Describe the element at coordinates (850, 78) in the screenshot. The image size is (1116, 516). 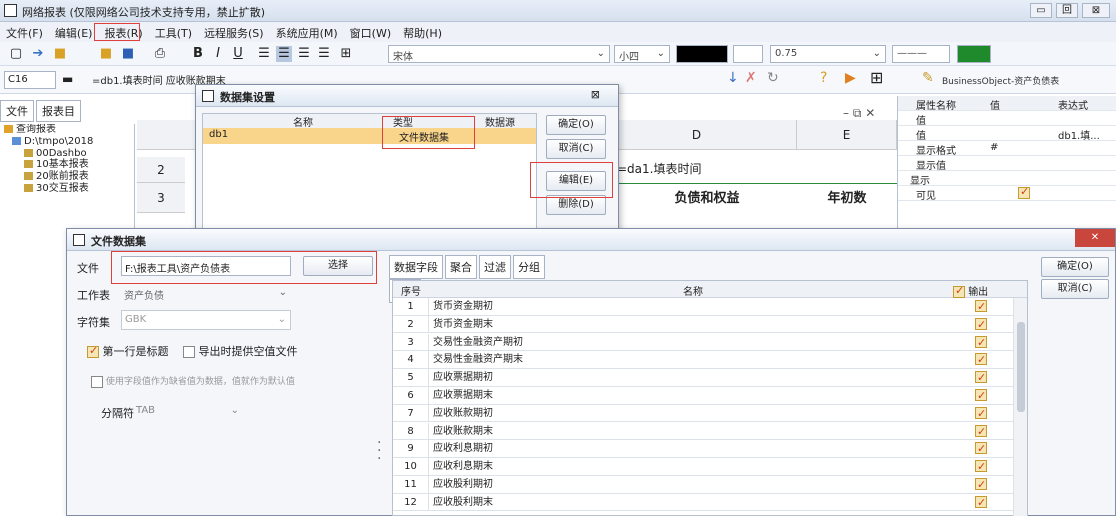
I see `filter-icon: ▶` at that location.